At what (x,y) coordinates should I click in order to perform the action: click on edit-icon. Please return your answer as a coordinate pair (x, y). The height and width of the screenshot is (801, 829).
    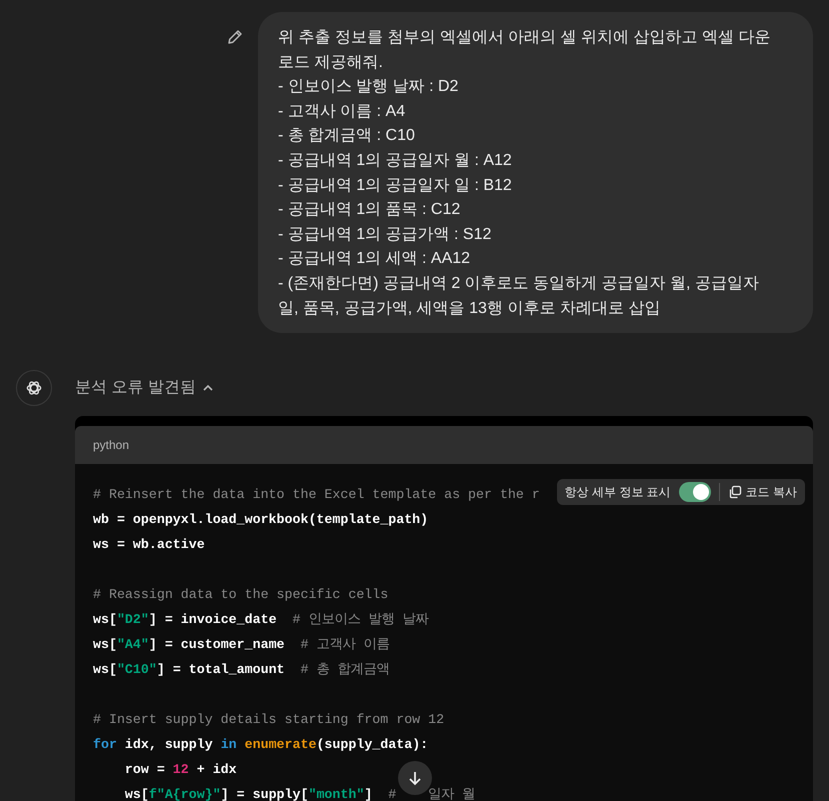
    Looking at the image, I should click on (235, 37).